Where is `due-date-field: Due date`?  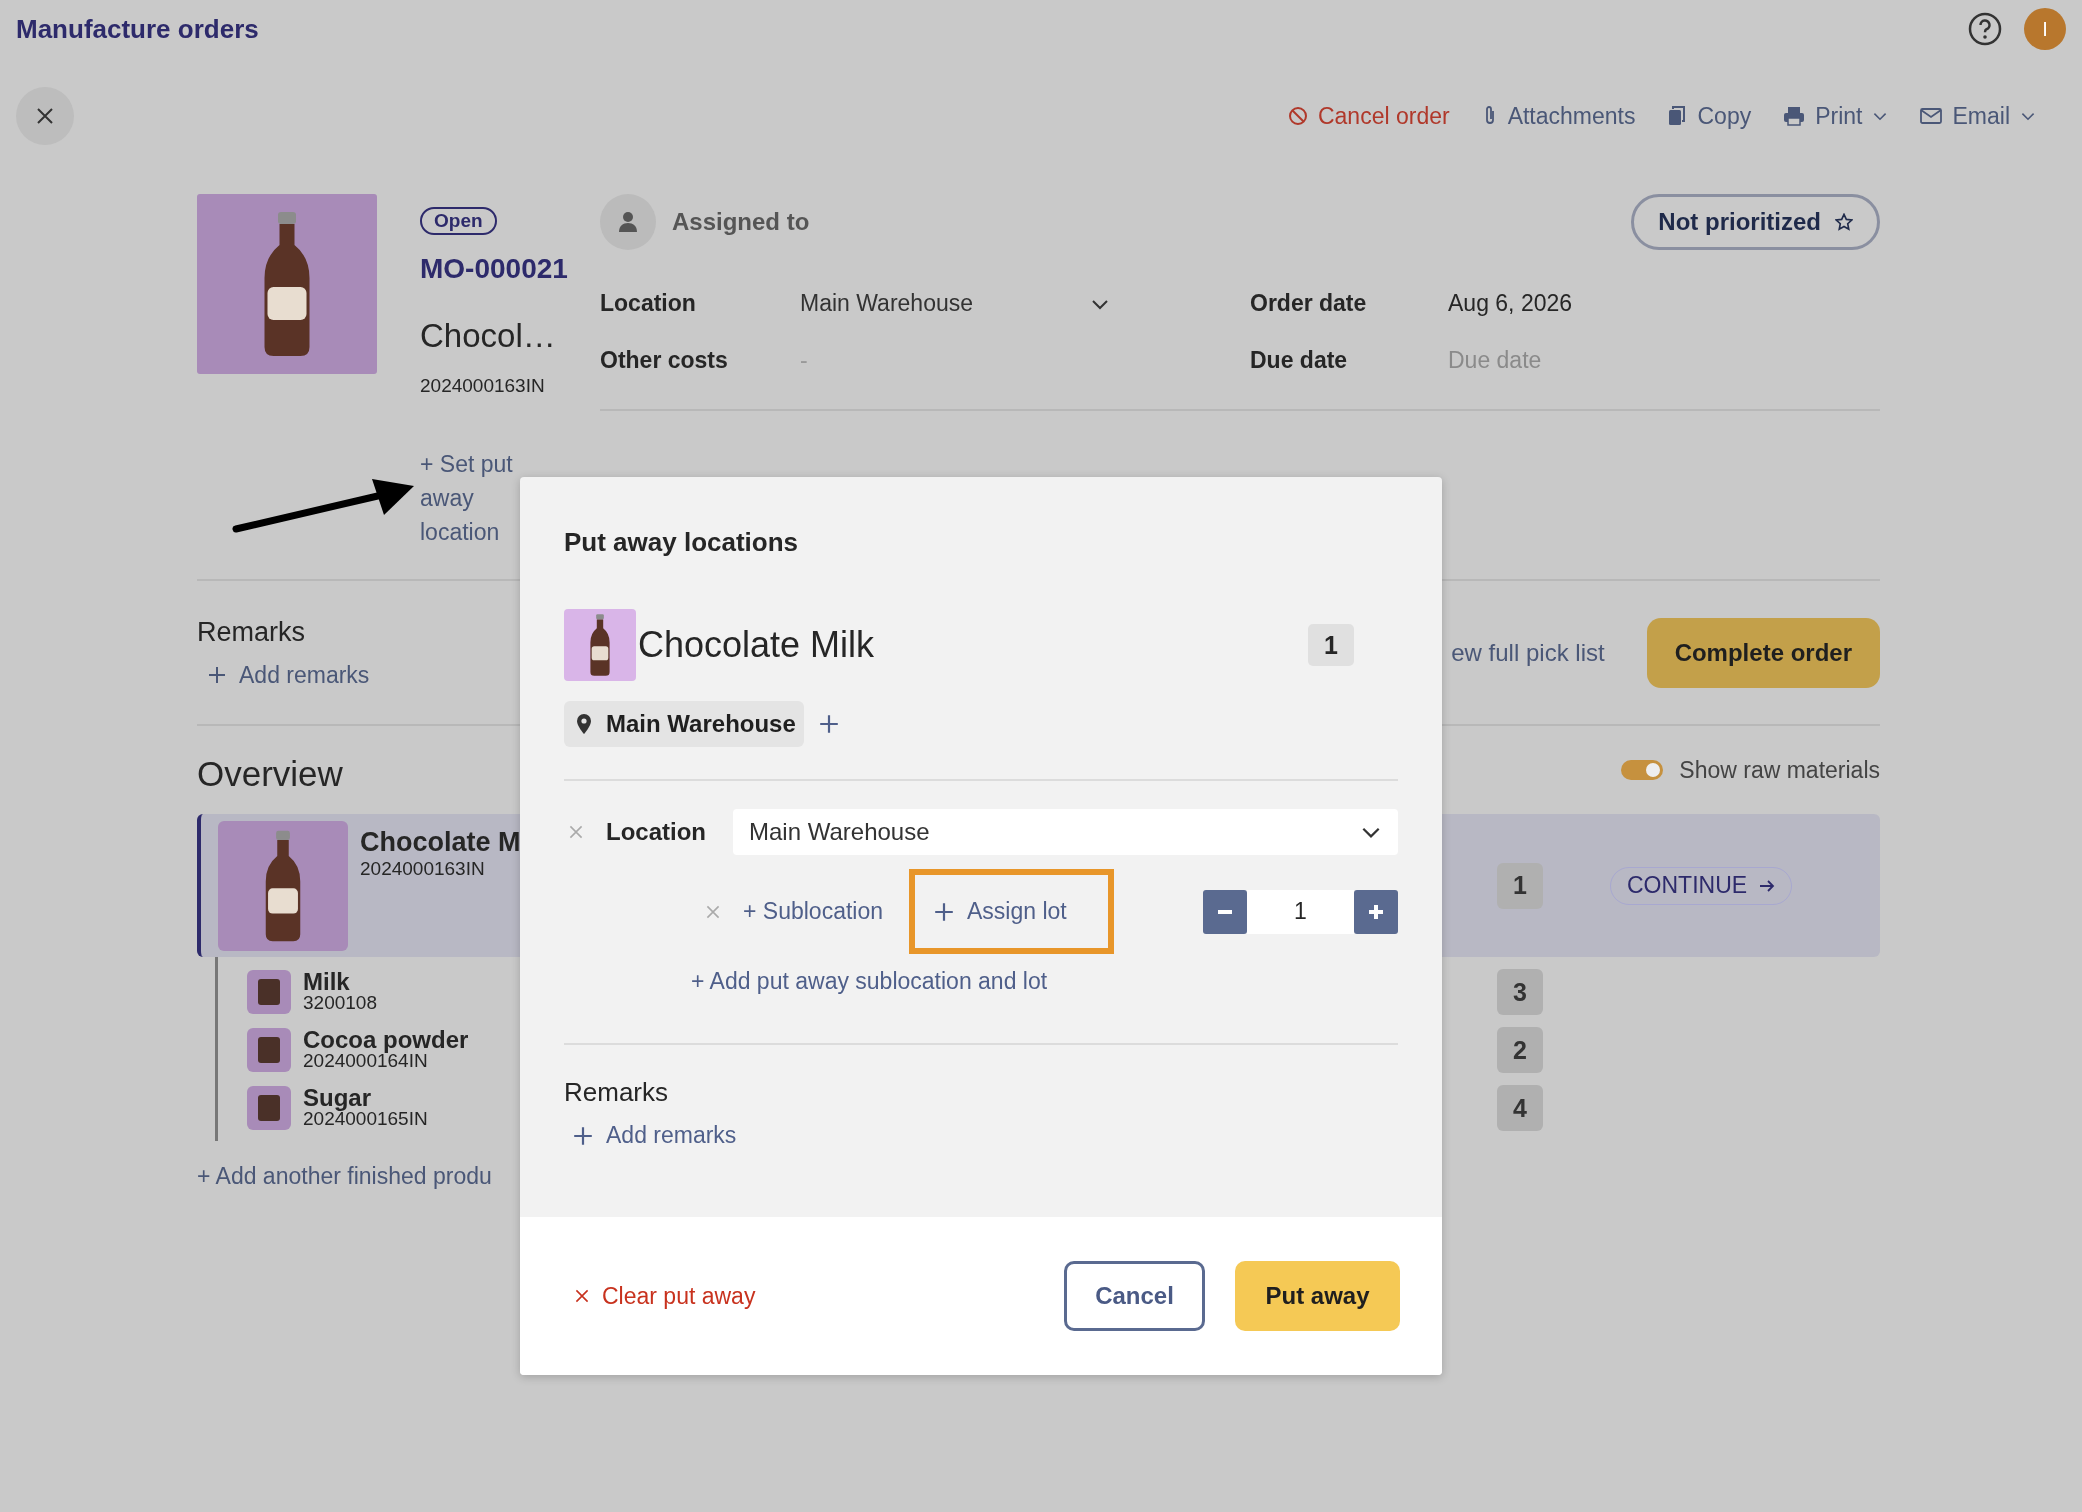 due-date-field: Due date is located at coordinates (1573, 360).